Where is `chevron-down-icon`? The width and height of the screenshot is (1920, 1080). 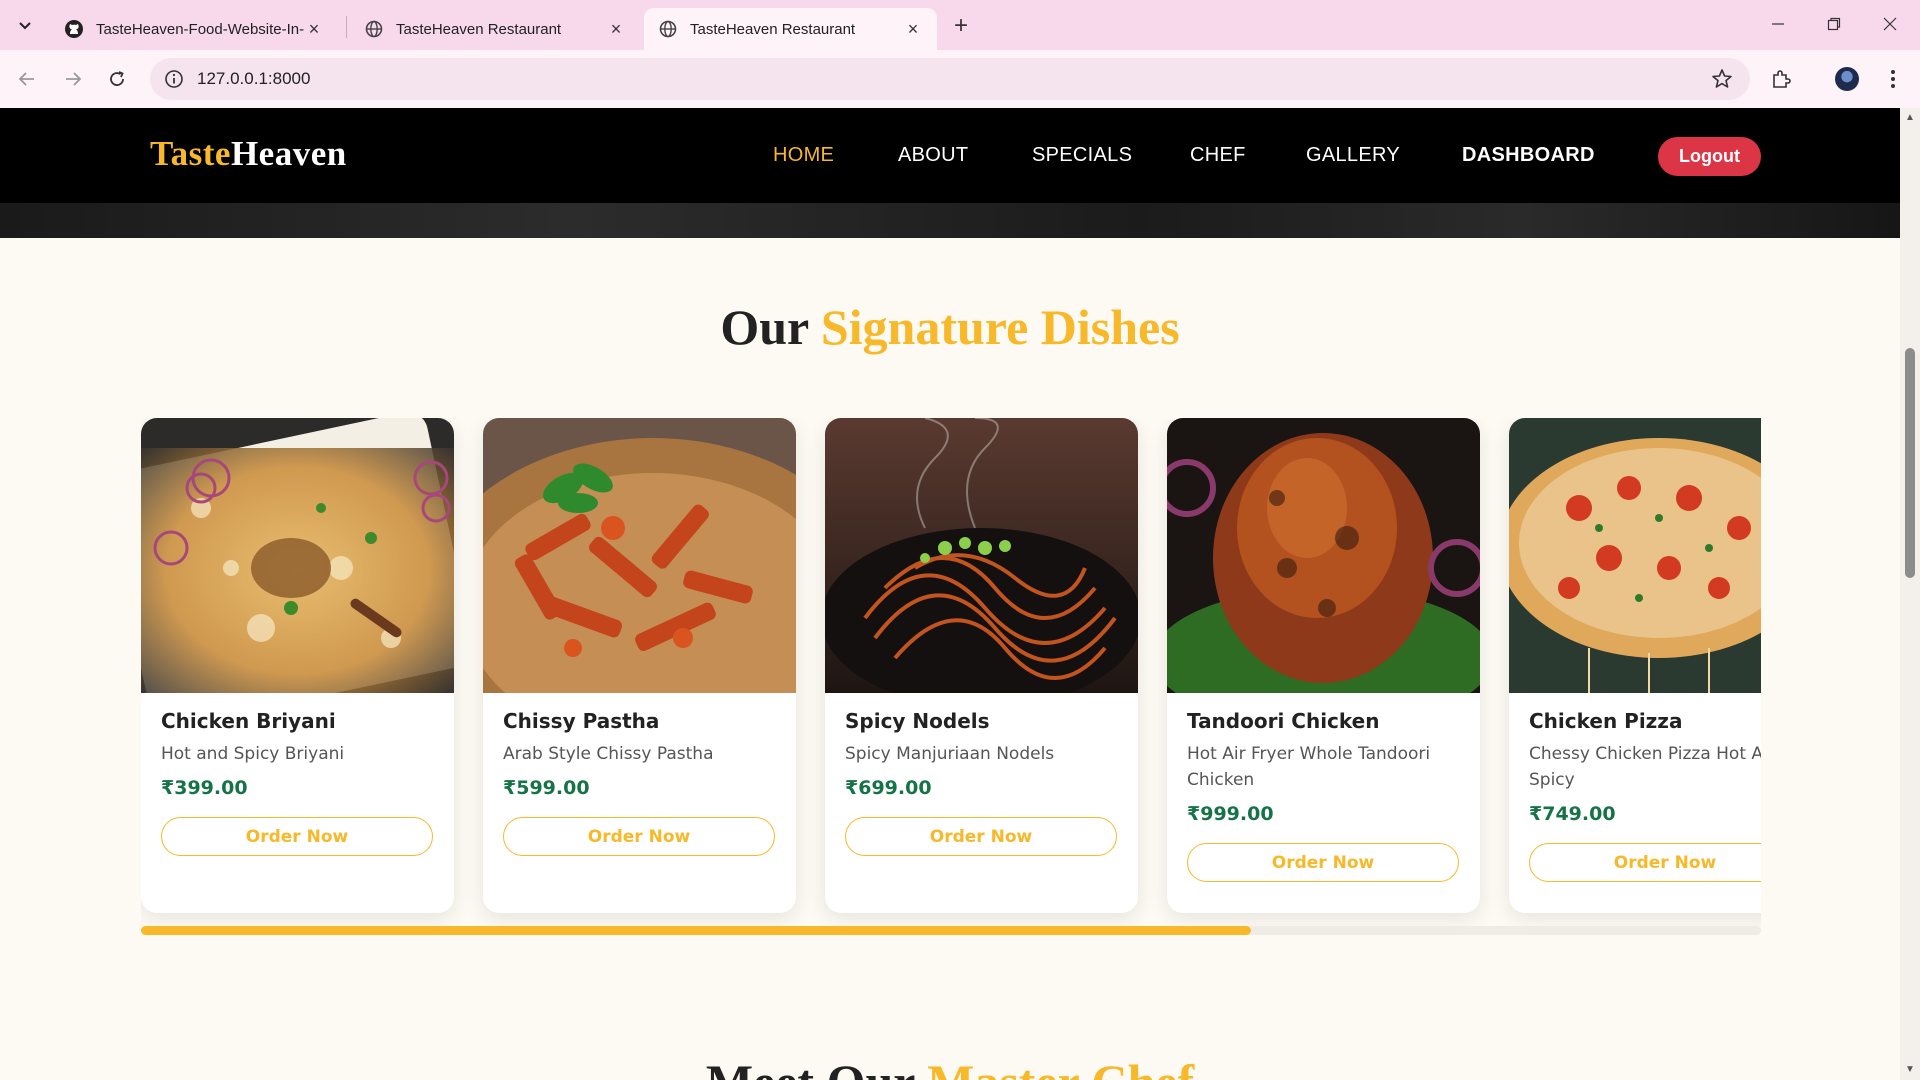 chevron-down-icon is located at coordinates (25, 26).